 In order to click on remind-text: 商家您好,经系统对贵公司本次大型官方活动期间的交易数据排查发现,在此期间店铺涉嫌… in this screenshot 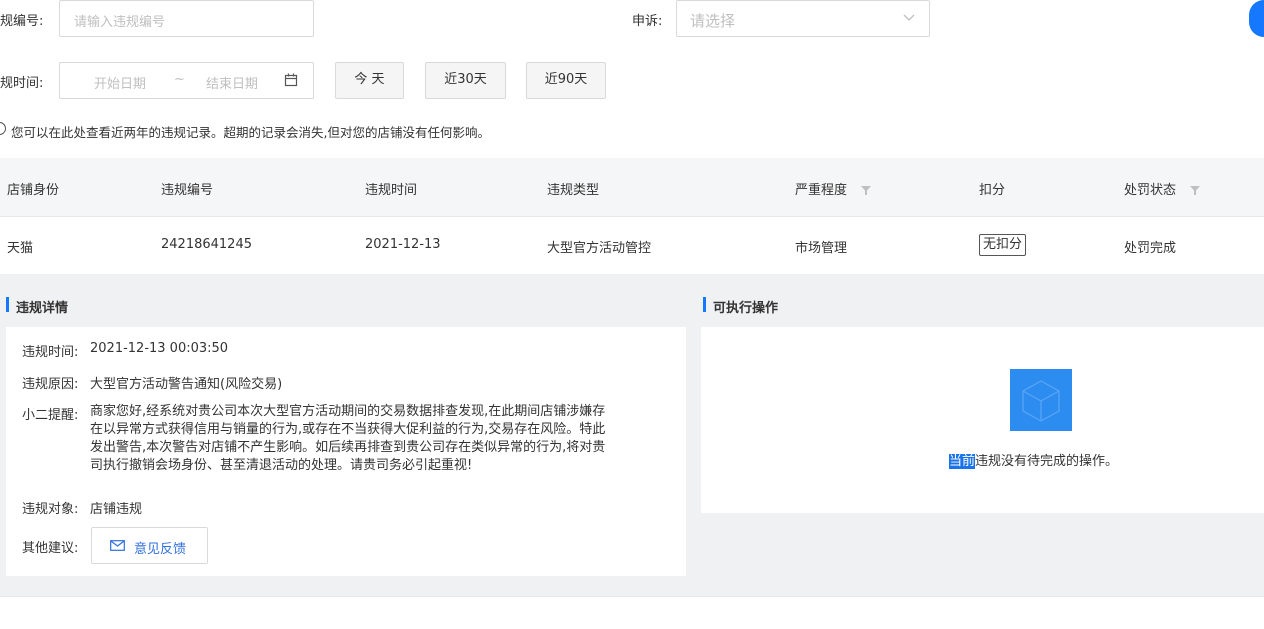, I will do `click(380, 439)`.